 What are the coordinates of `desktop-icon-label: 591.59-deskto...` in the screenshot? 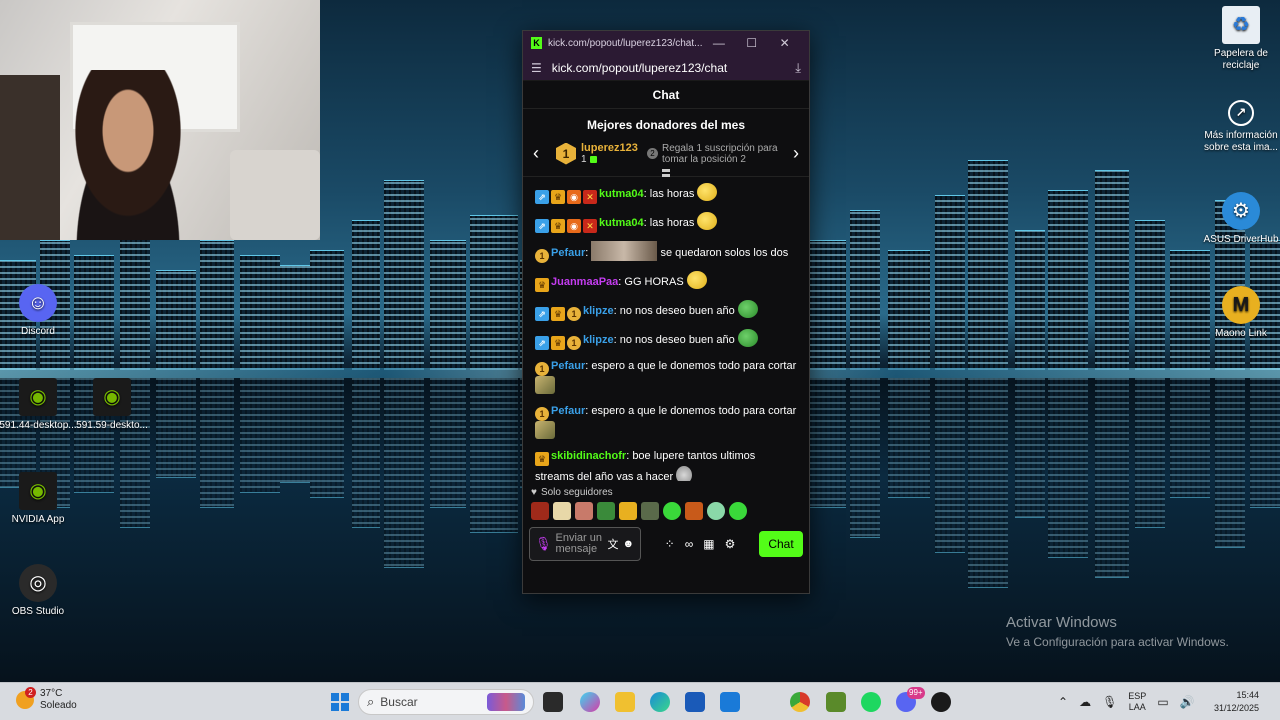 It's located at (112, 425).